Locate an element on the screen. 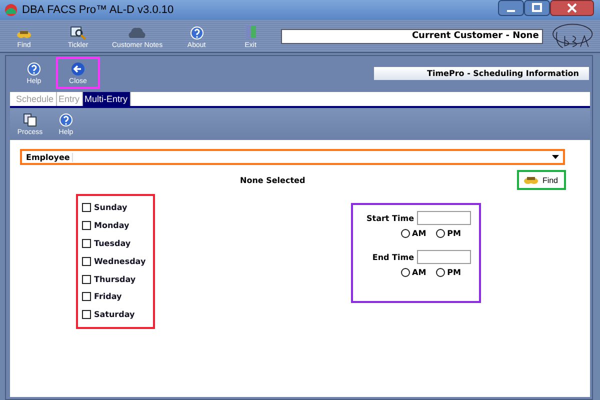 This screenshot has width=600, height=400. minimize-icon is located at coordinates (511, 8).